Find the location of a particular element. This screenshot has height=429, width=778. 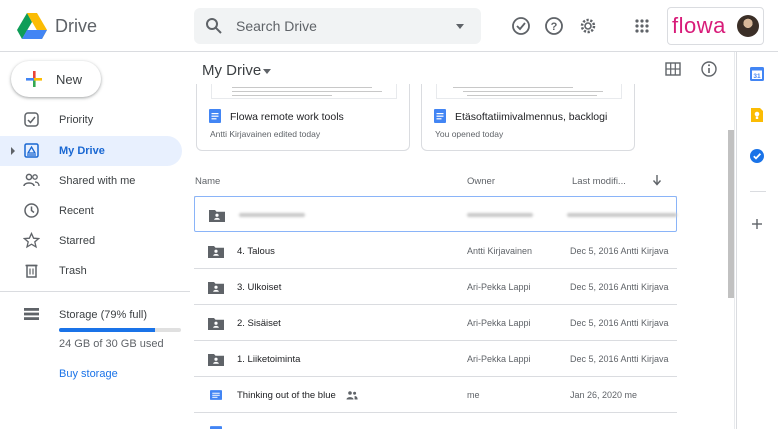

storage-label: Storage (79% full) is located at coordinates (103, 315).